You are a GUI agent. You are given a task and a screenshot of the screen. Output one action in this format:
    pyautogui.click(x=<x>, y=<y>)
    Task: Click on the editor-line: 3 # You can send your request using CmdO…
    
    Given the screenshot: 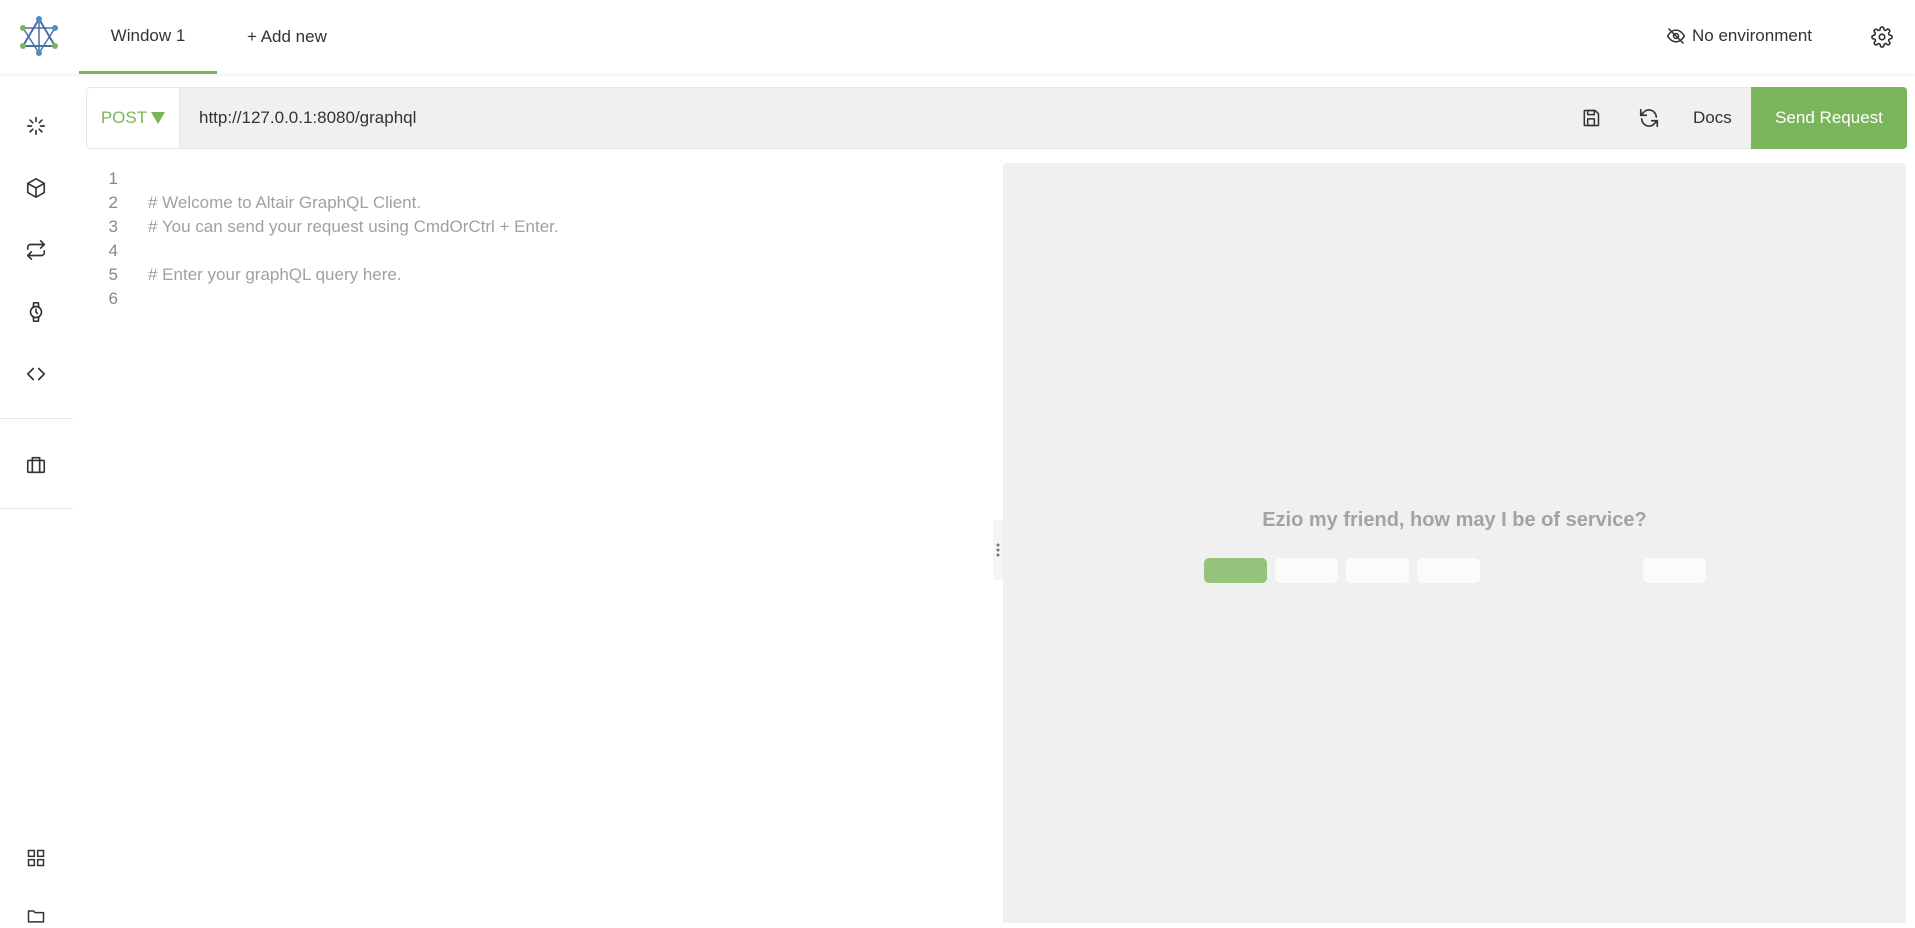 What is the action you would take?
    pyautogui.click(x=322, y=227)
    